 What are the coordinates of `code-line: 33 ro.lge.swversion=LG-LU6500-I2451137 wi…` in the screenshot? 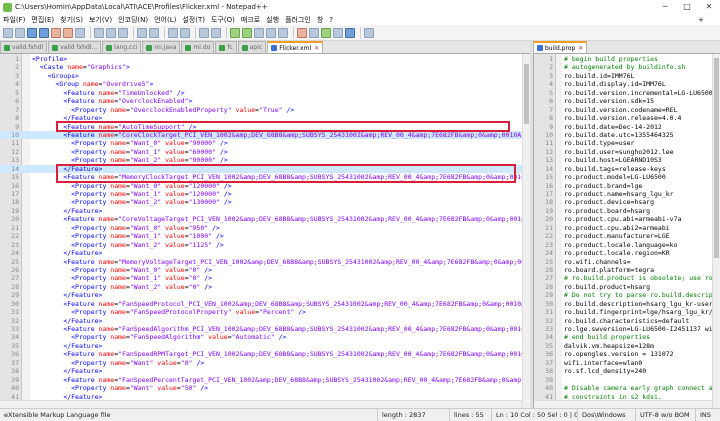 It's located at (627, 329).